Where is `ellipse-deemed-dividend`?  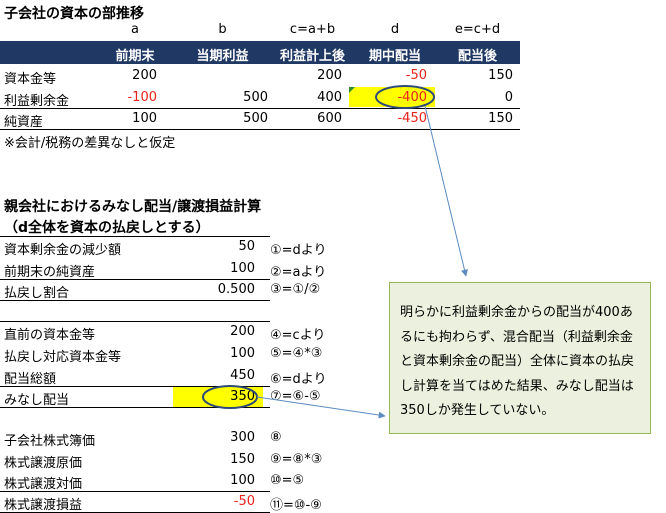 ellipse-deemed-dividend is located at coordinates (230, 397).